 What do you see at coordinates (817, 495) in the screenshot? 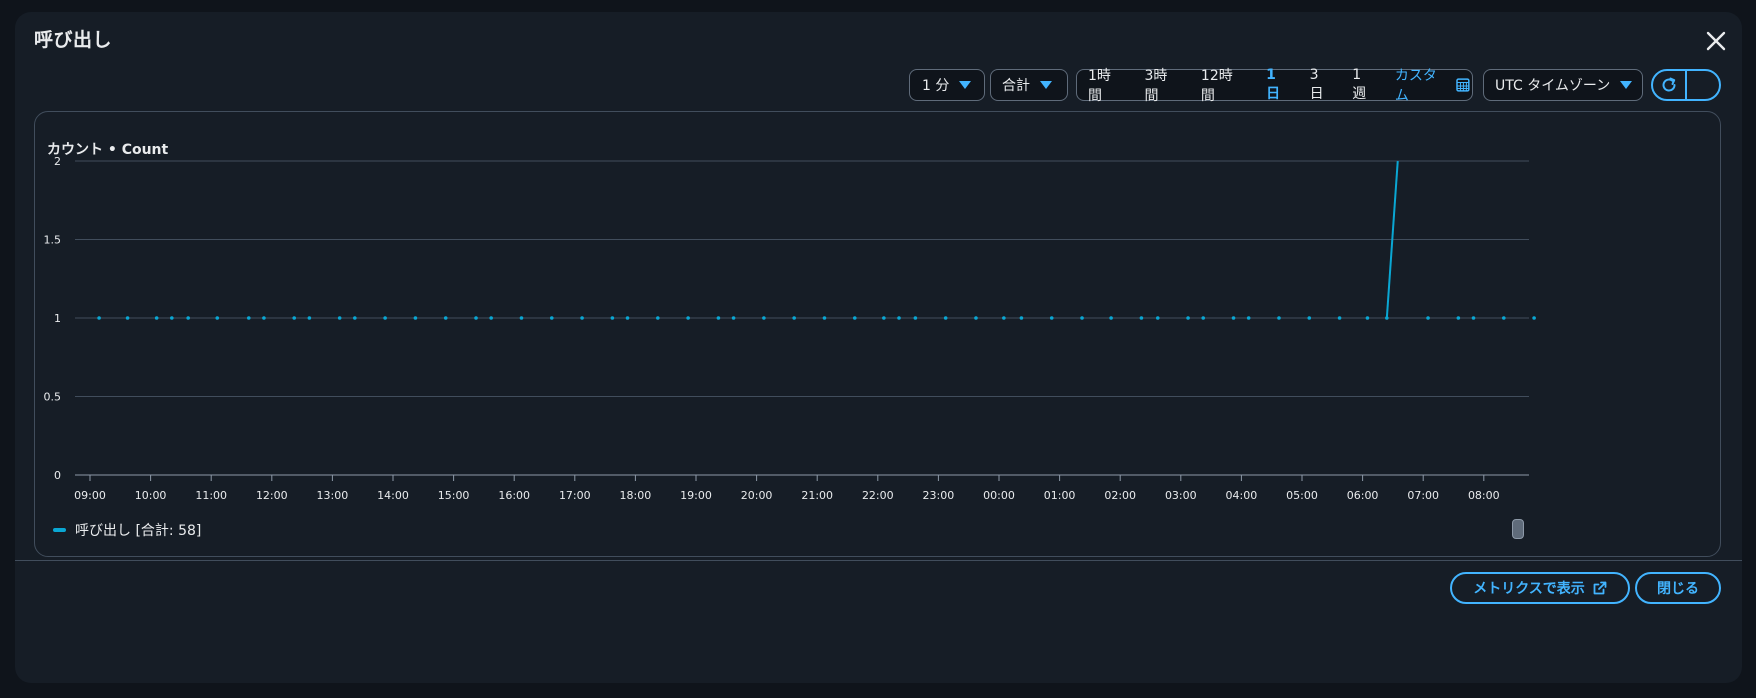
I see `x-tick-label: 21:00` at bounding box center [817, 495].